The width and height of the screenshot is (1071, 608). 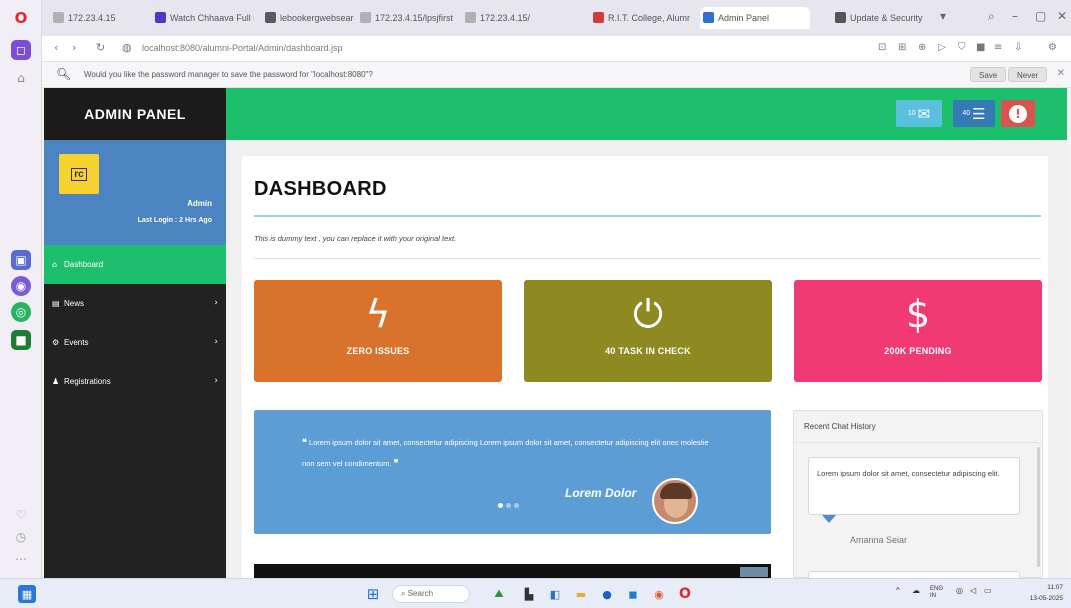 I want to click on tab-label: Watch Chhaava Full mo, so click(x=212, y=18).